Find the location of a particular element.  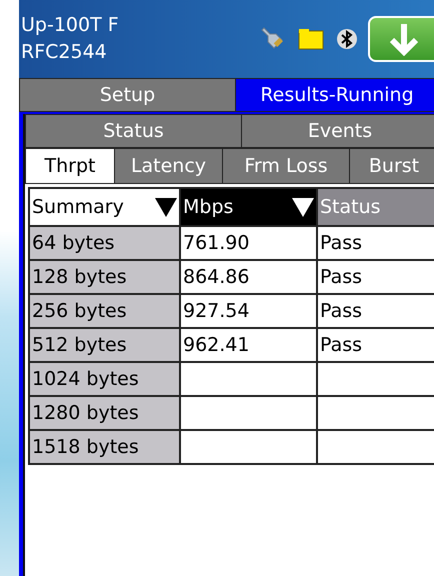

frame-size-label: 64 bytes is located at coordinates (73, 243).